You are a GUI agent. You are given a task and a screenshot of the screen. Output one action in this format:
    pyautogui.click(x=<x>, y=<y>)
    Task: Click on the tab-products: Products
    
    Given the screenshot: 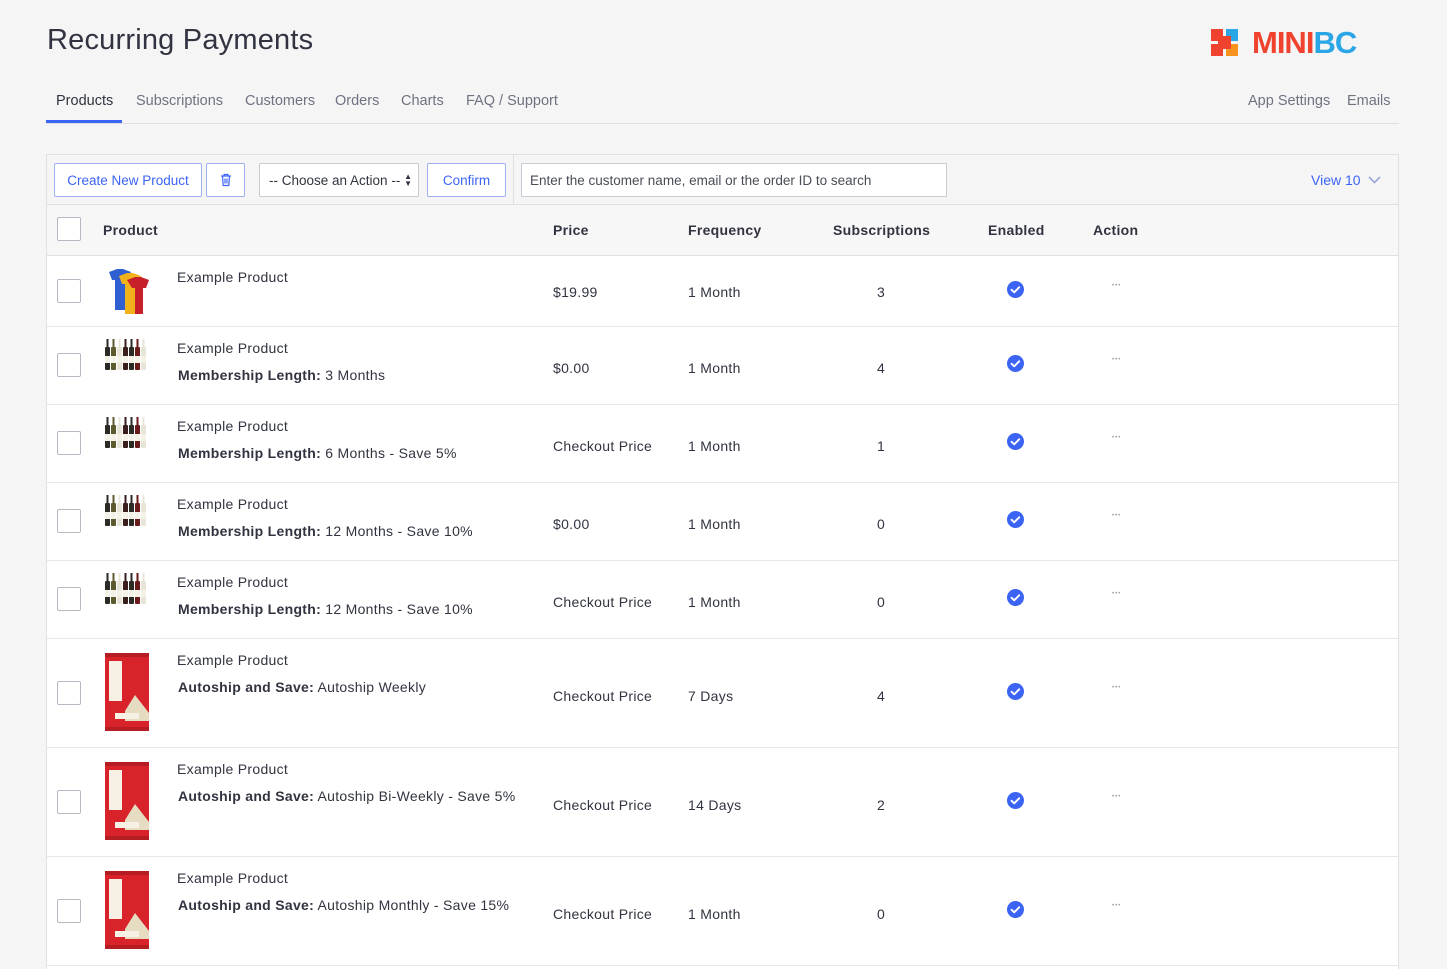 What is the action you would take?
    pyautogui.click(x=84, y=101)
    